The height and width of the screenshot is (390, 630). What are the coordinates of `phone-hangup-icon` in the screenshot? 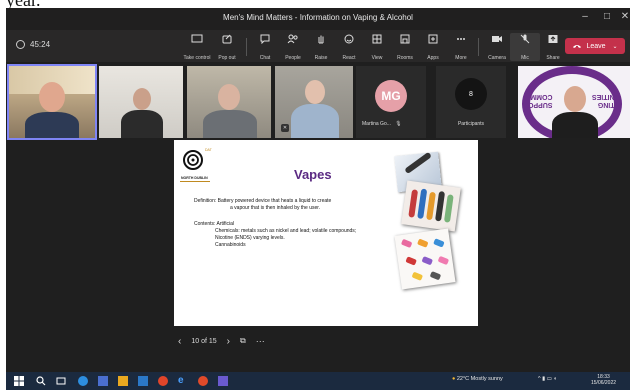 It's located at (577, 46).